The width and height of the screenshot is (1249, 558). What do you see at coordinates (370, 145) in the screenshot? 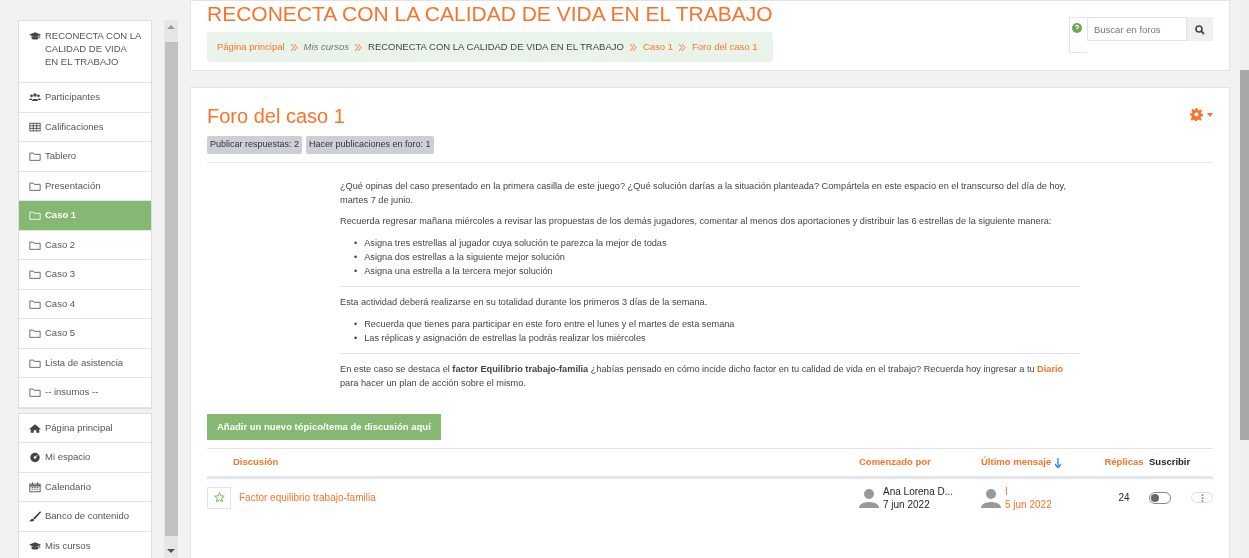
I see `completion-badge: Hacer publicaciones en foro: 1` at bounding box center [370, 145].